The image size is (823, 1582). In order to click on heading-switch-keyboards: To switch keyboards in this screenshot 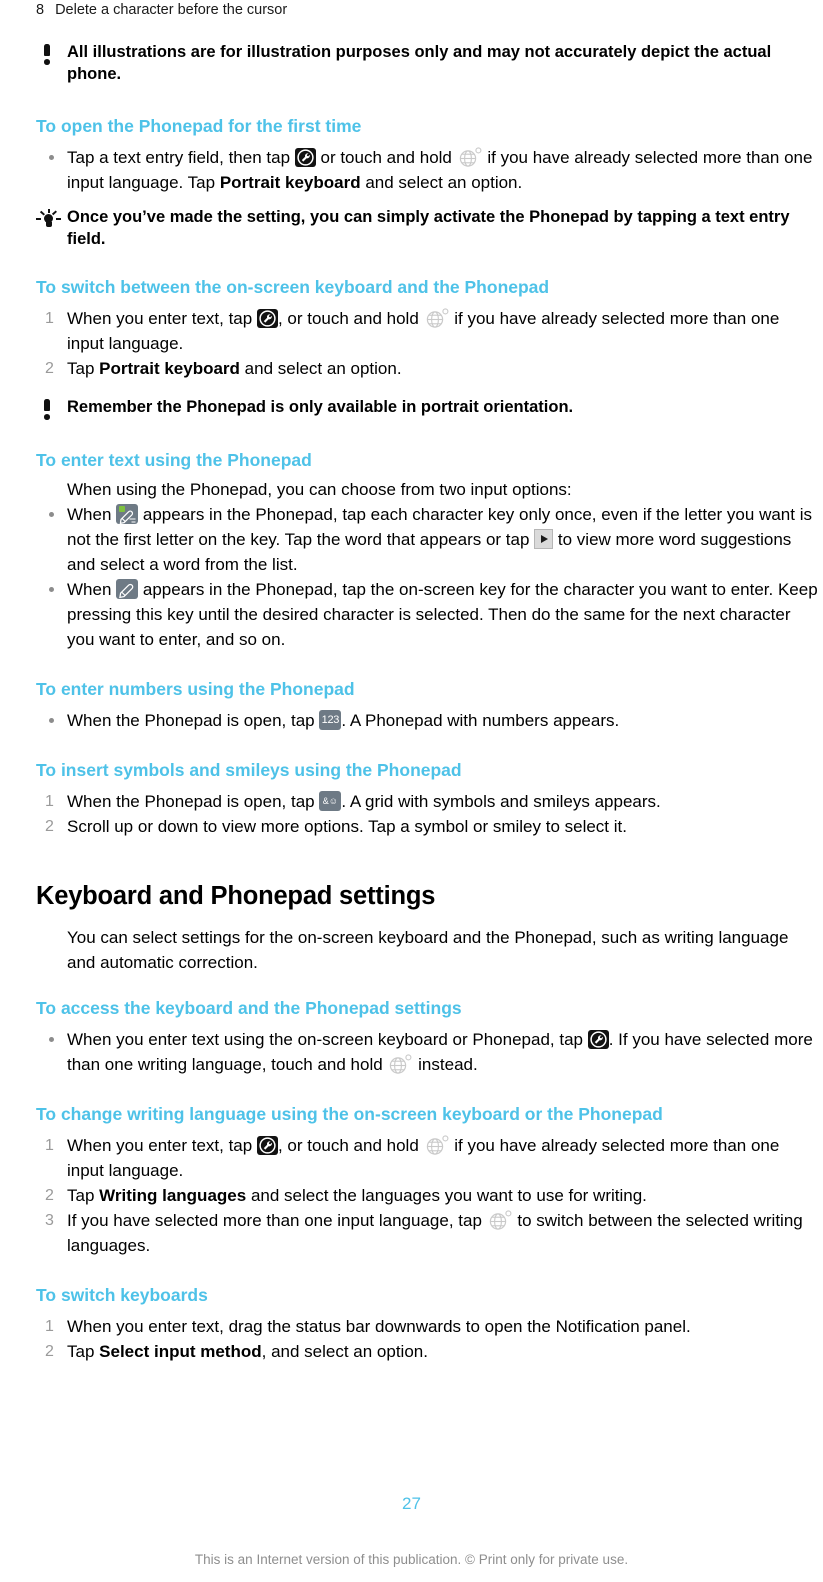, I will do `click(122, 1294)`.